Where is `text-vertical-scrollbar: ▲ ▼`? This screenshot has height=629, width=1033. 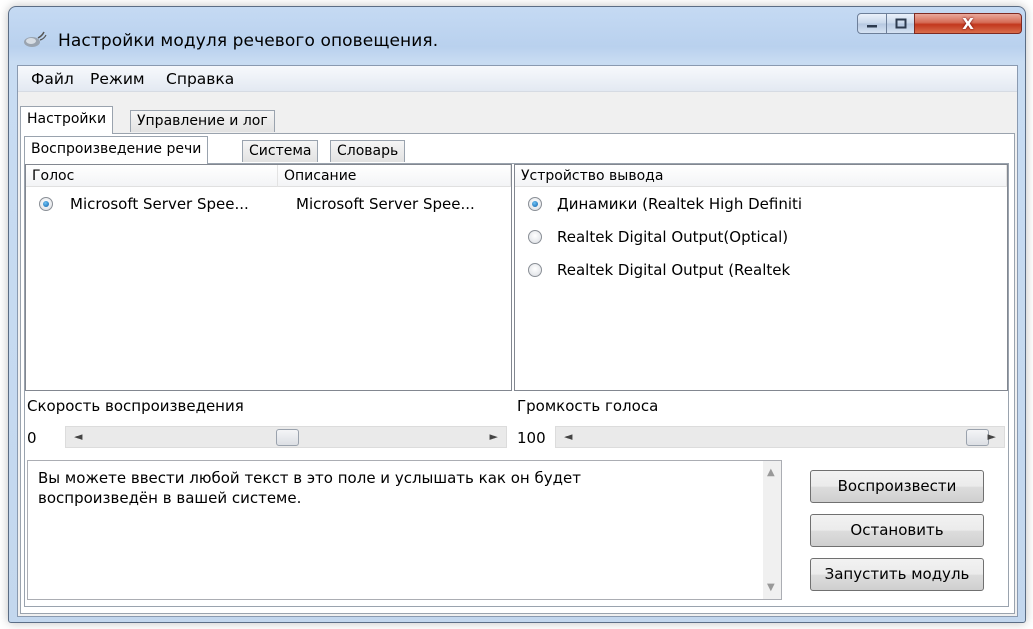 text-vertical-scrollbar: ▲ ▼ is located at coordinates (772, 530).